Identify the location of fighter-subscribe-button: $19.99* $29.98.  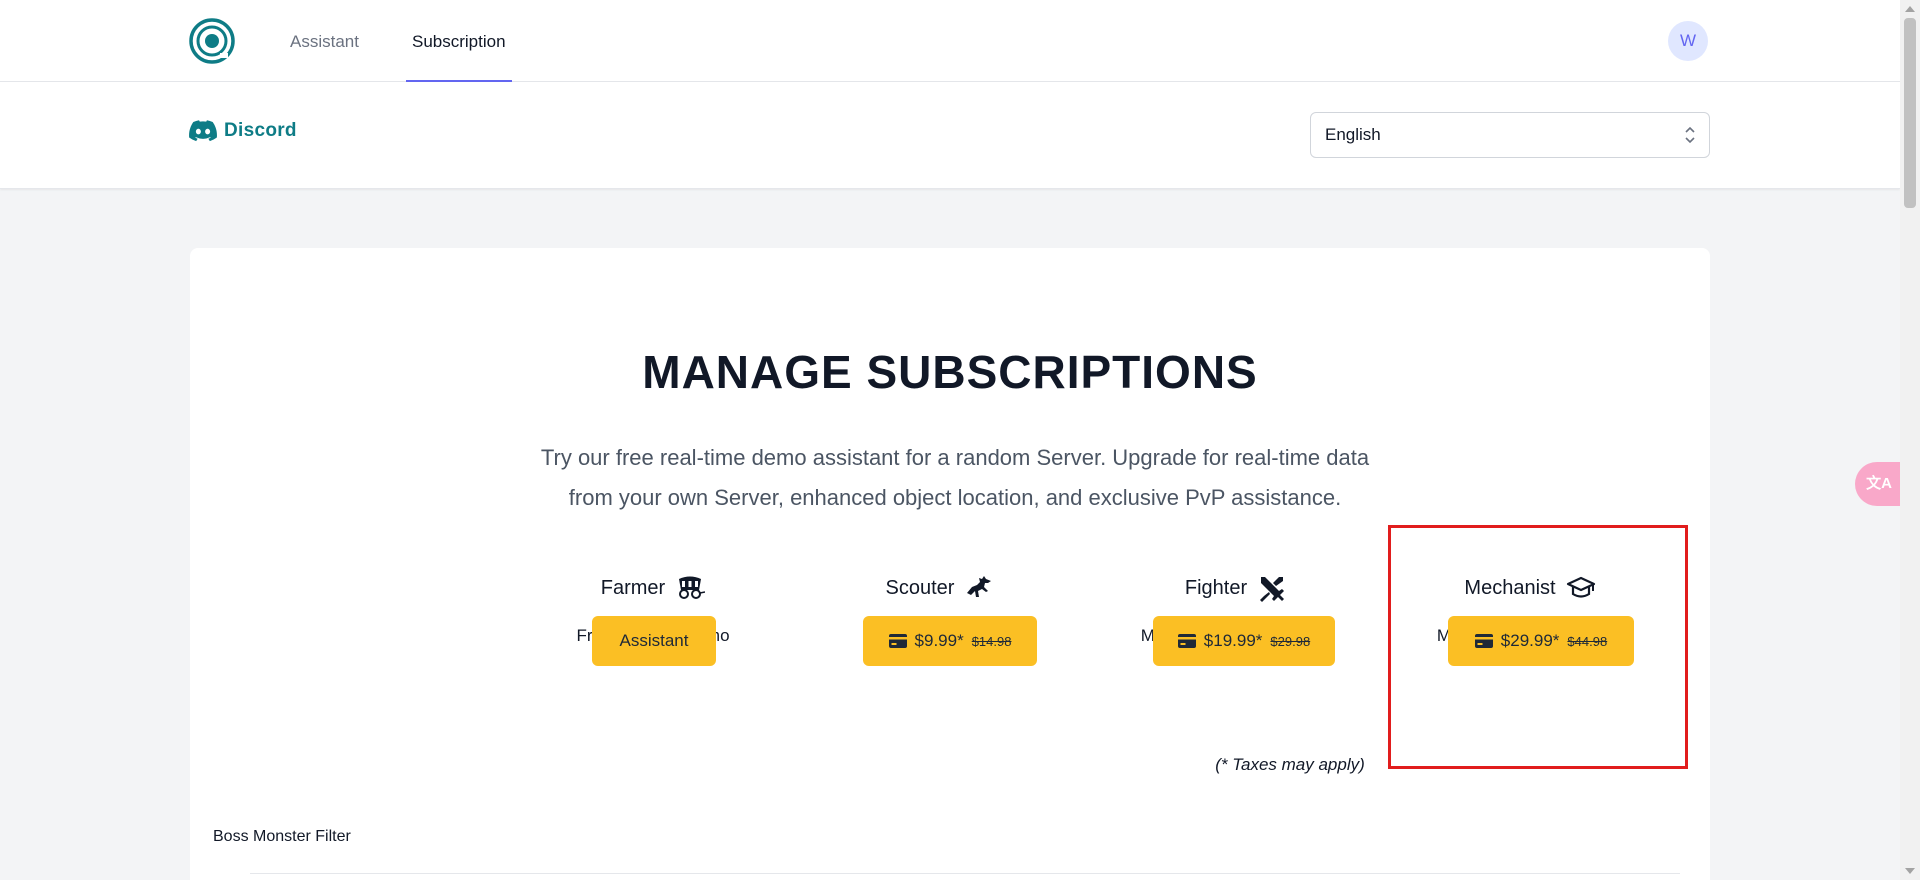
(1244, 641).